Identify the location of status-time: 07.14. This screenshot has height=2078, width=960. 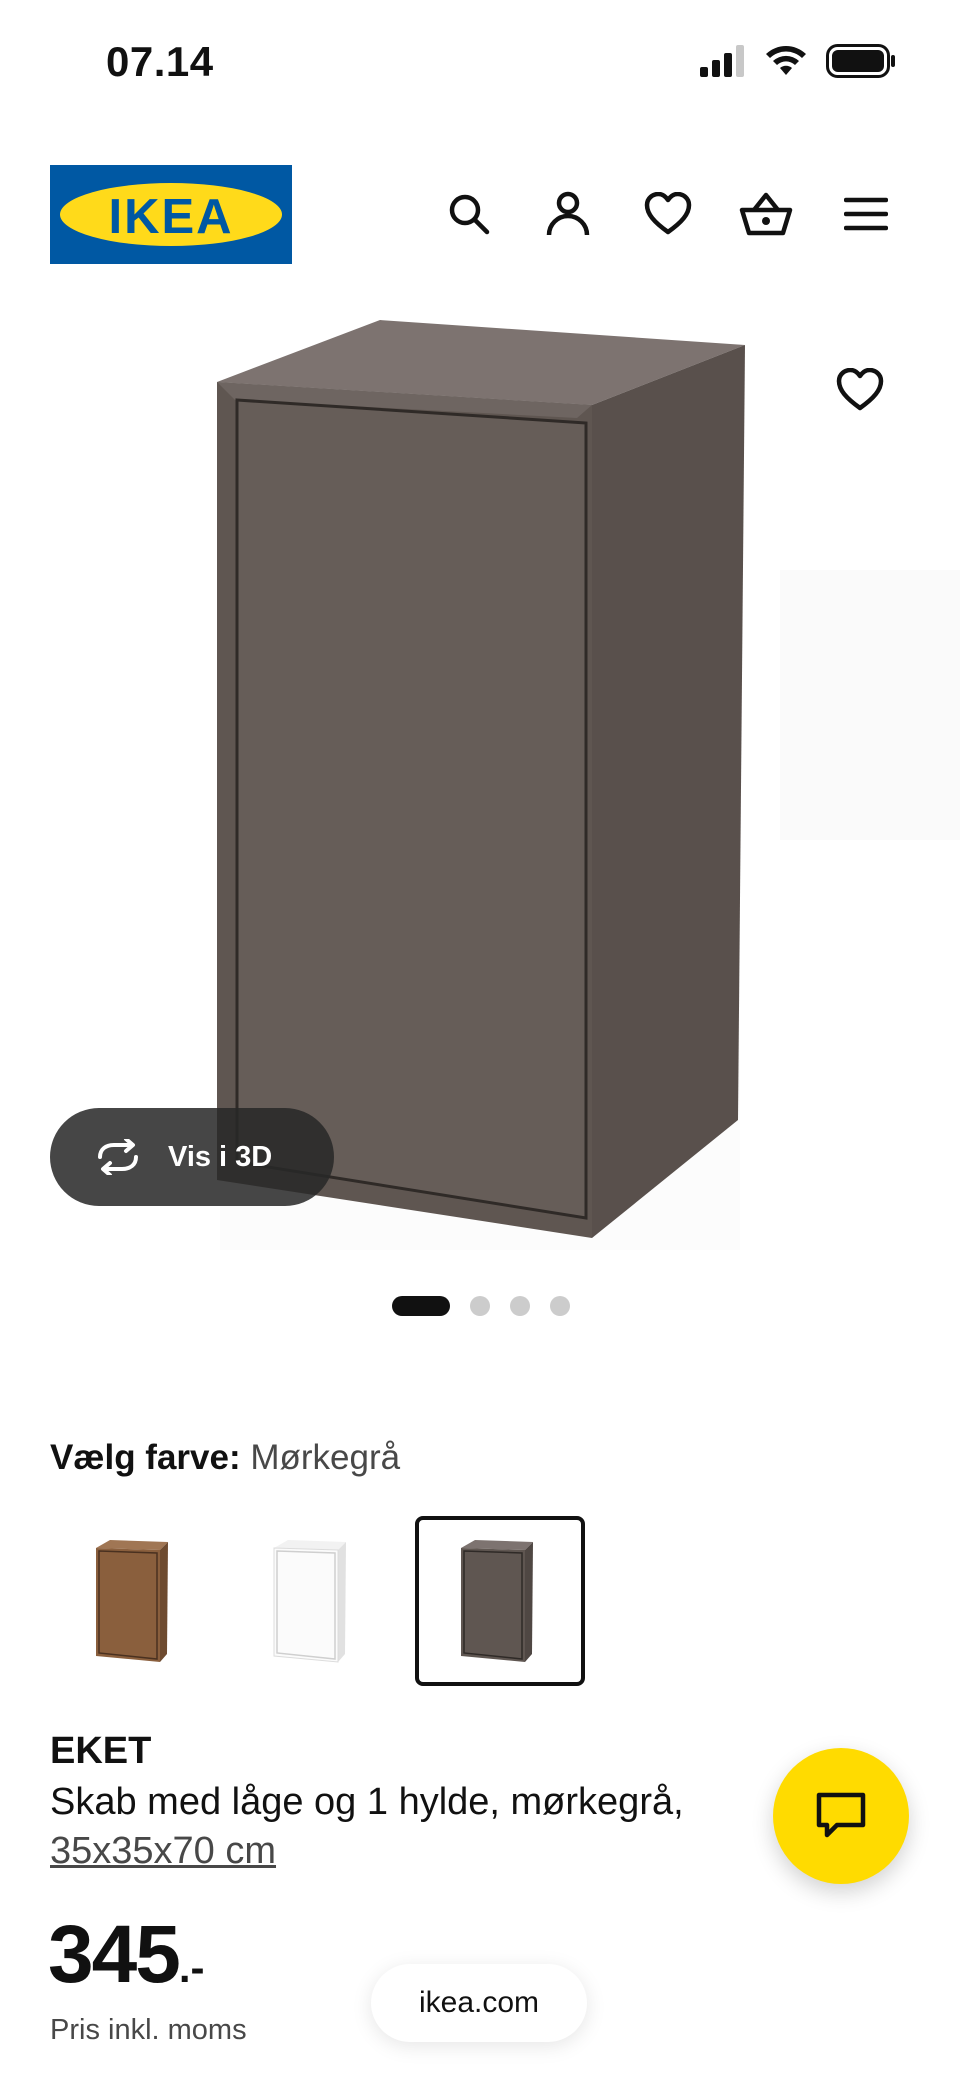
(160, 61).